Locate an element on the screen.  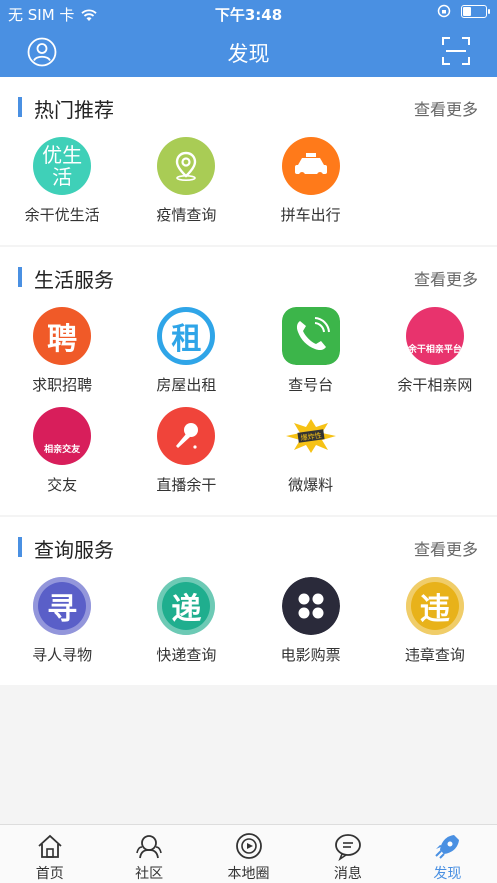
icon-text: 优生活 is located at coordinates (62, 166).